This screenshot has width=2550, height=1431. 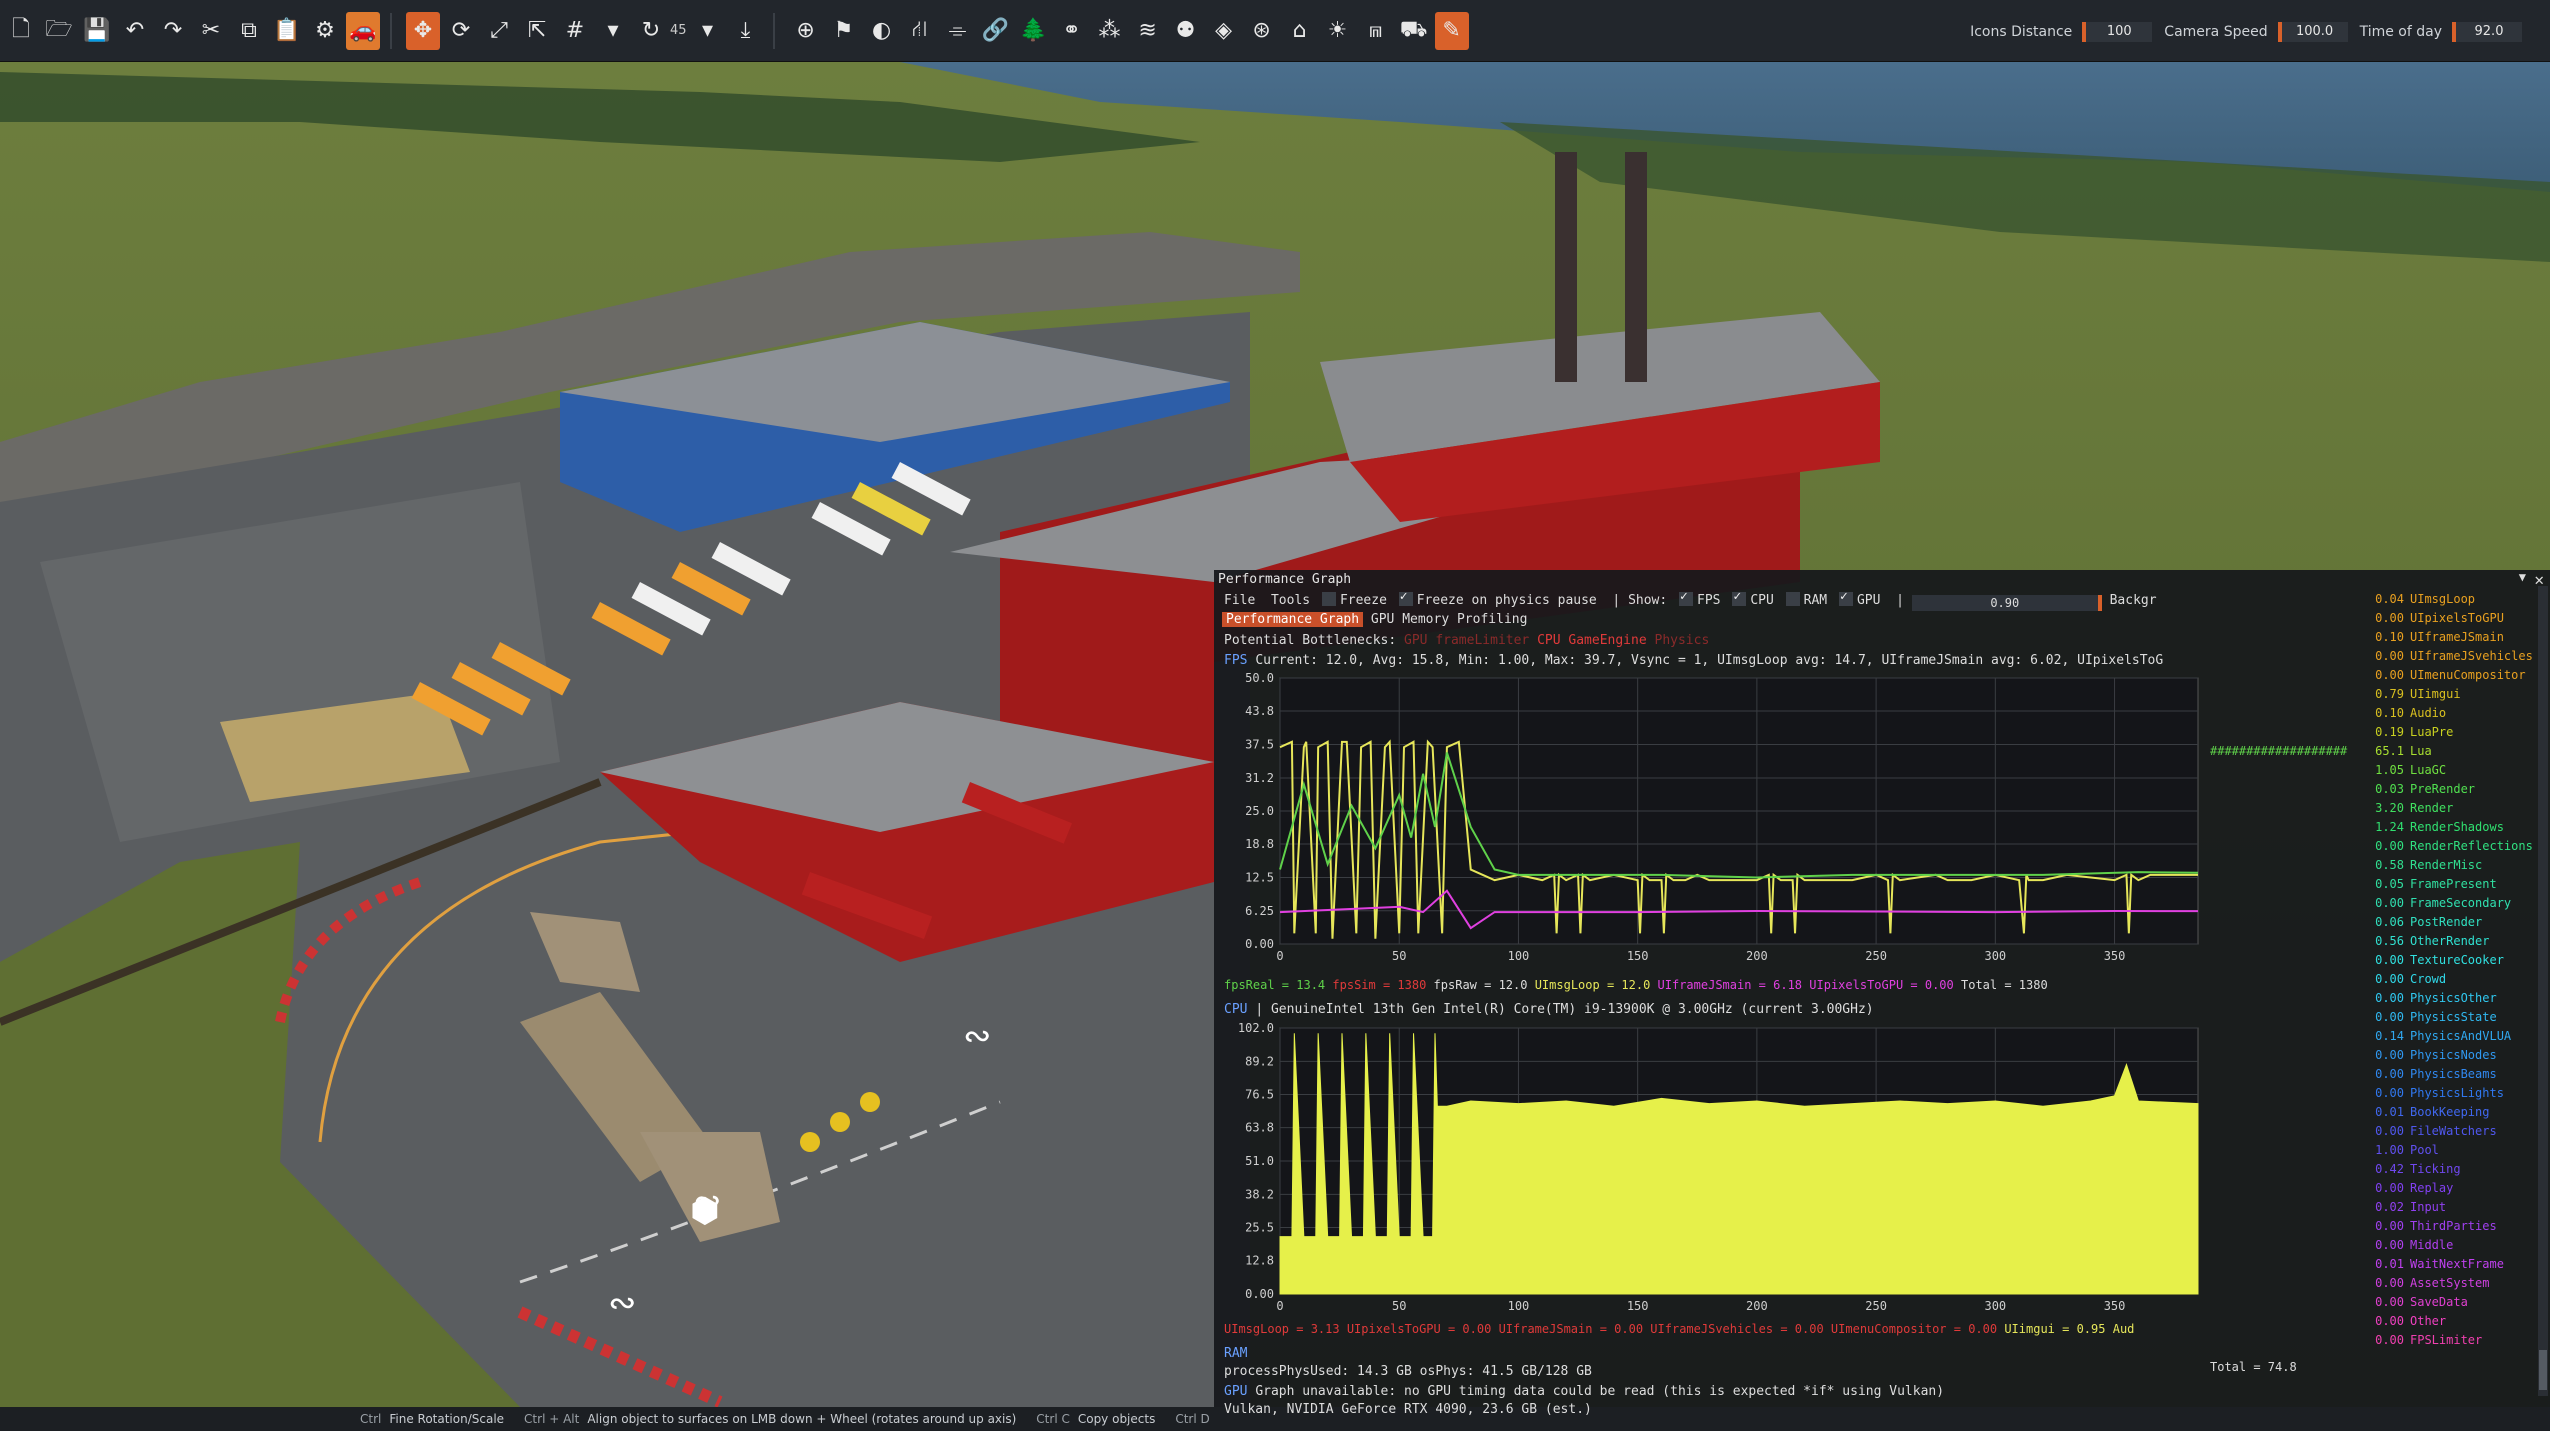 I want to click on tab-performance-graph: Performance Graph, so click(x=1293, y=619).